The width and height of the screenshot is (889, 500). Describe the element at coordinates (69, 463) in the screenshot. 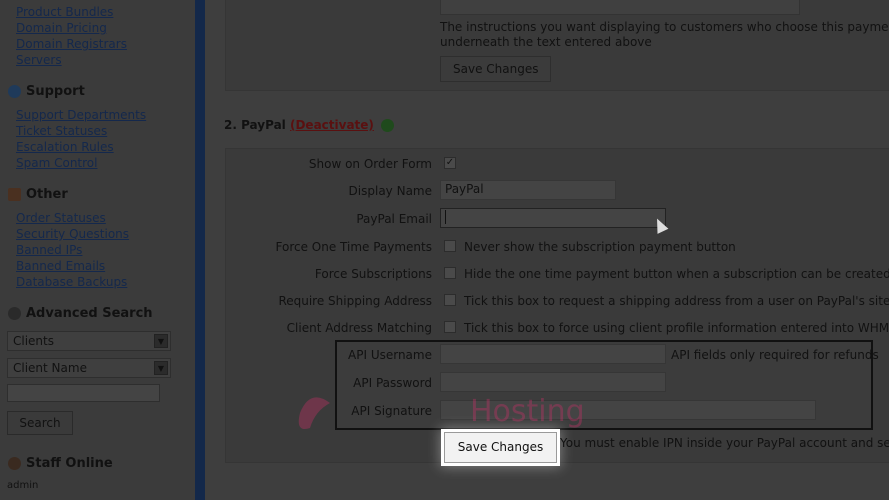

I see `staff-online-heading-label: Staff Online` at that location.